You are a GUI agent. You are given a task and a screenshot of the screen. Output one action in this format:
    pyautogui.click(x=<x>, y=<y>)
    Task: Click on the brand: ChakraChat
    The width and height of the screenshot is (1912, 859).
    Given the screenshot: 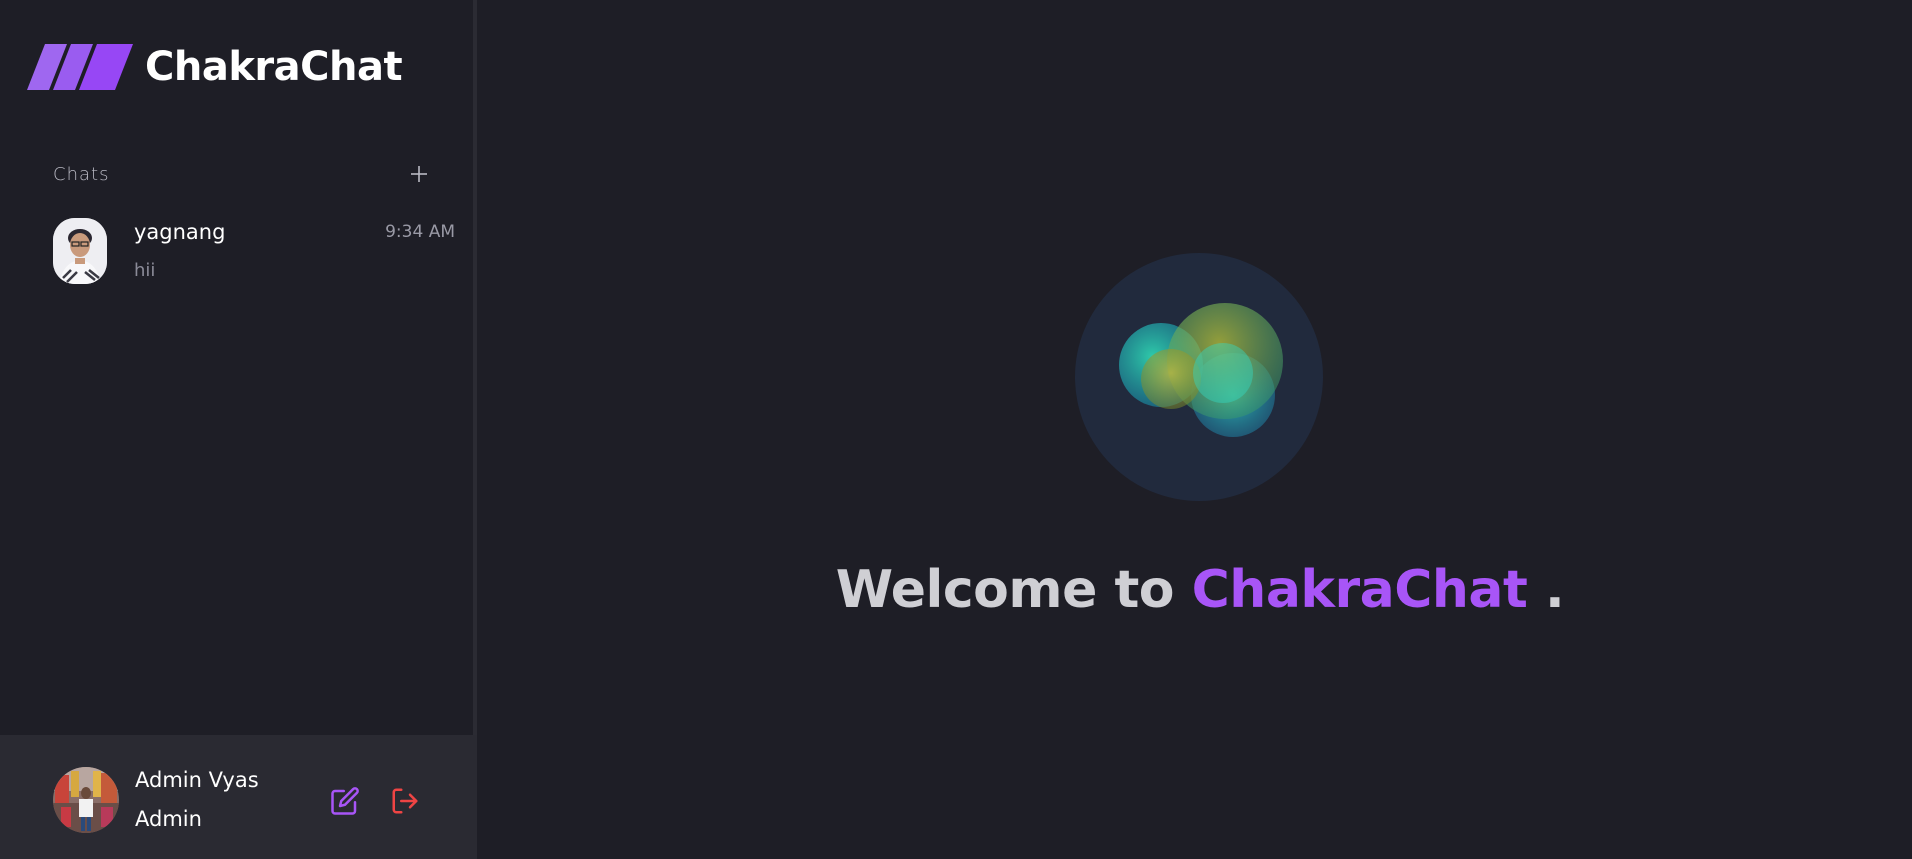 What is the action you would take?
    pyautogui.click(x=215, y=67)
    